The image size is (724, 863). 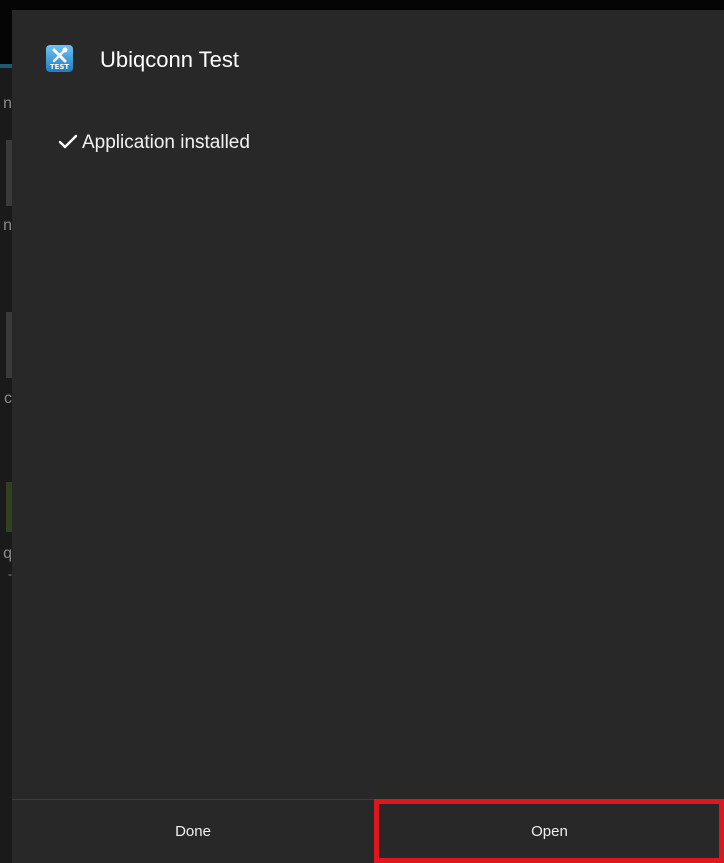 I want to click on dialog-button-bar: Done Open, so click(x=368, y=831).